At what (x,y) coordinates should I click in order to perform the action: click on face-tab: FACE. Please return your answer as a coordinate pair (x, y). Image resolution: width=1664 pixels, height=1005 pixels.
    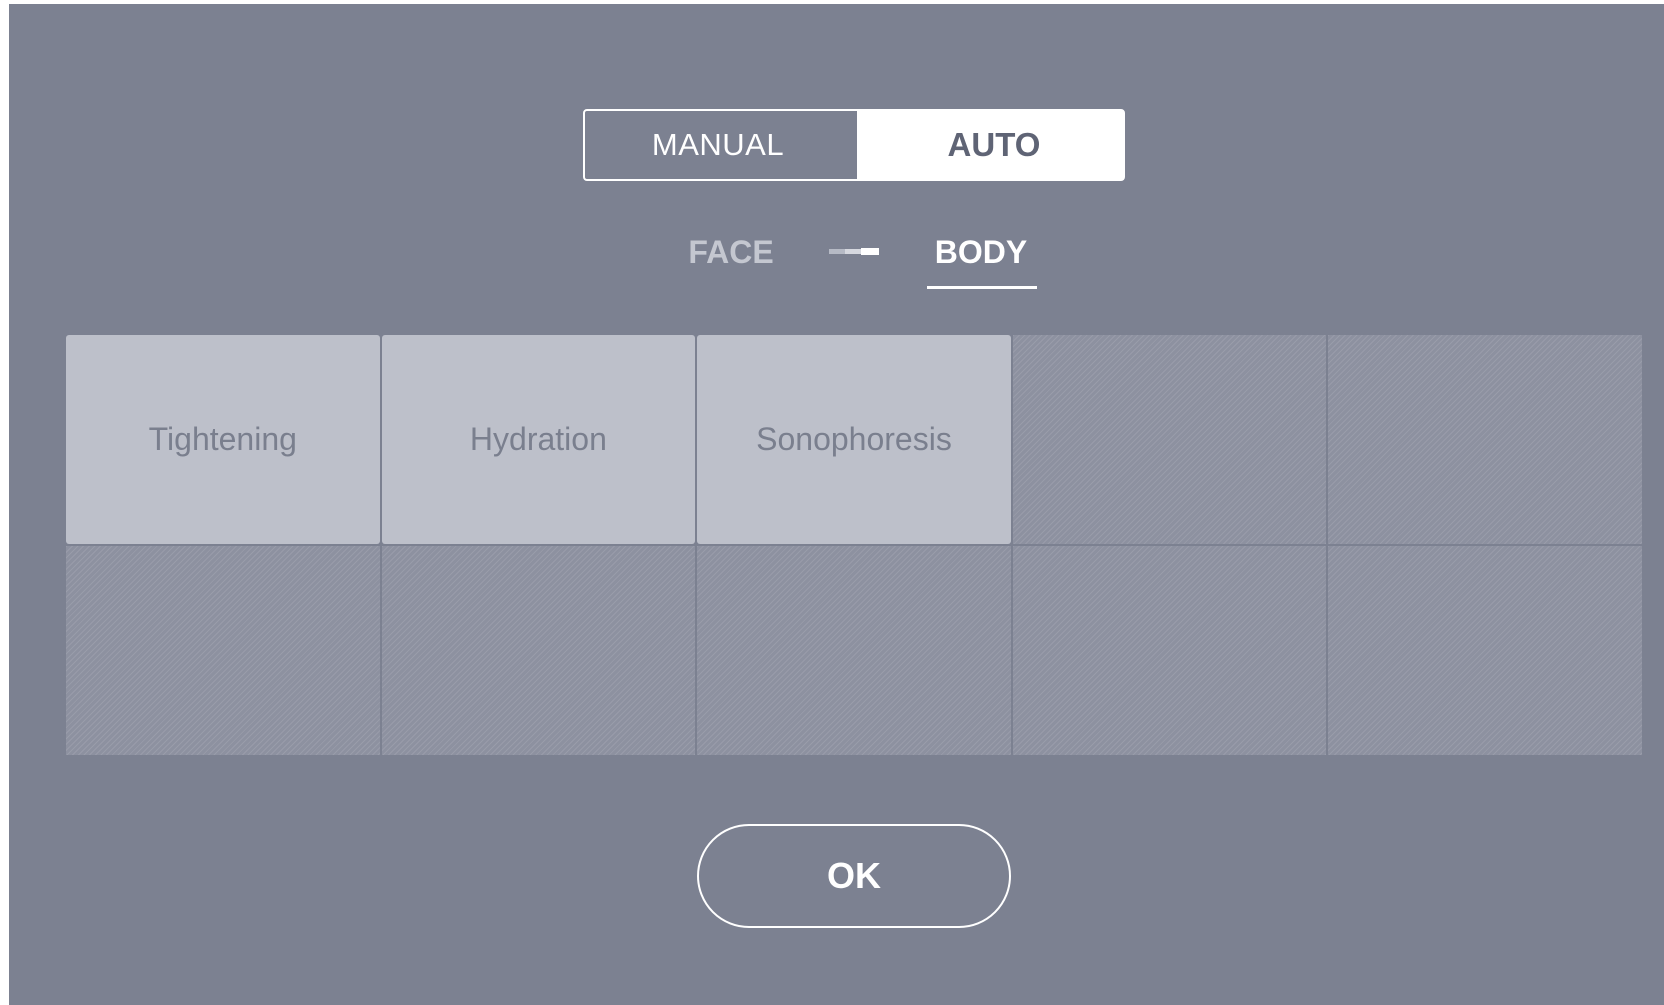
    Looking at the image, I should click on (731, 252).